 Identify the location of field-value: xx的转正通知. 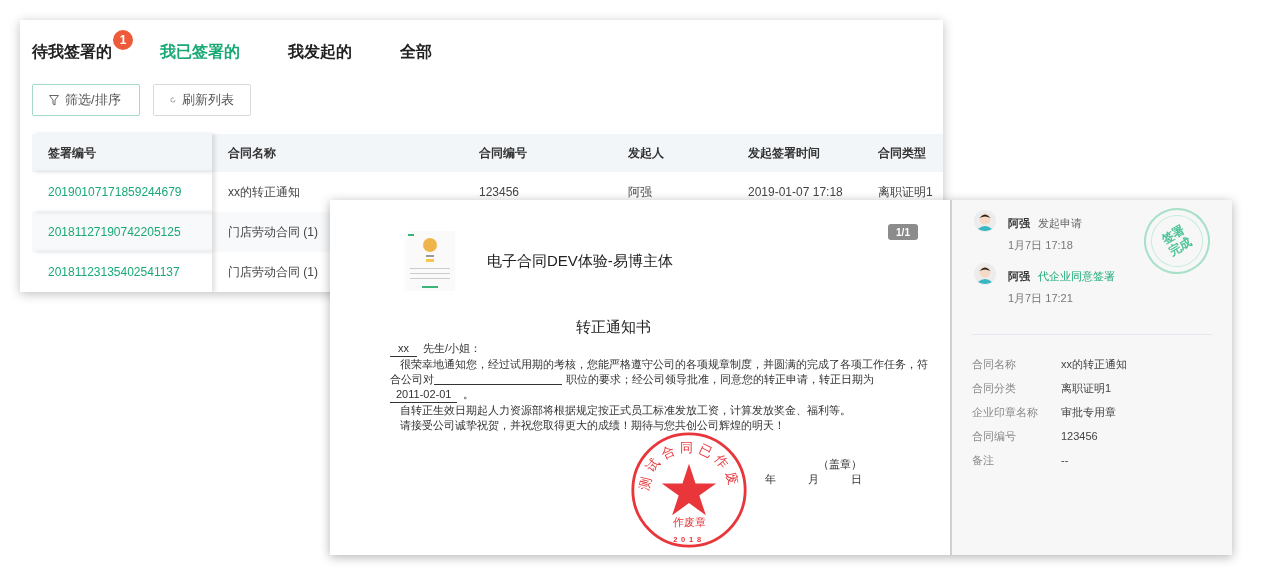
(1094, 364).